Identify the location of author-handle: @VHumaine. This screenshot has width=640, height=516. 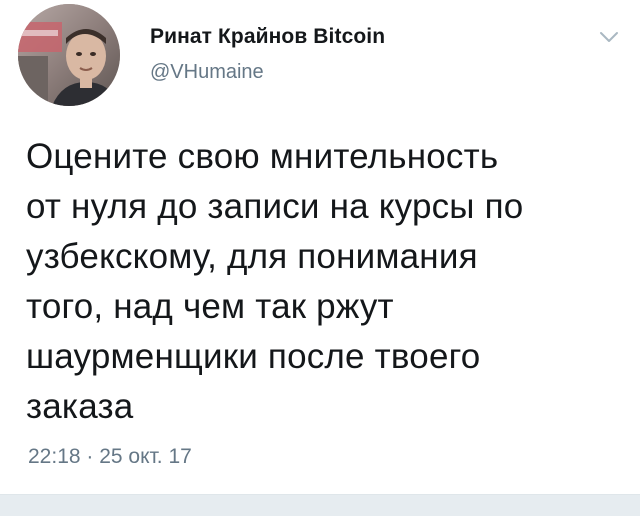
(267, 72).